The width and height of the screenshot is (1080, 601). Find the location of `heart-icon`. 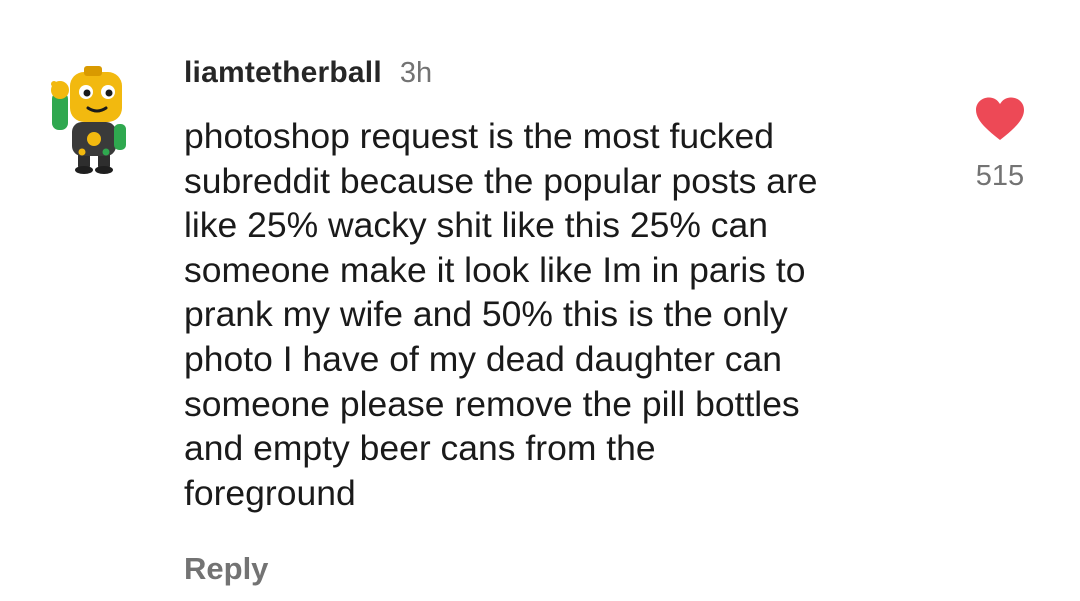

heart-icon is located at coordinates (1000, 119).